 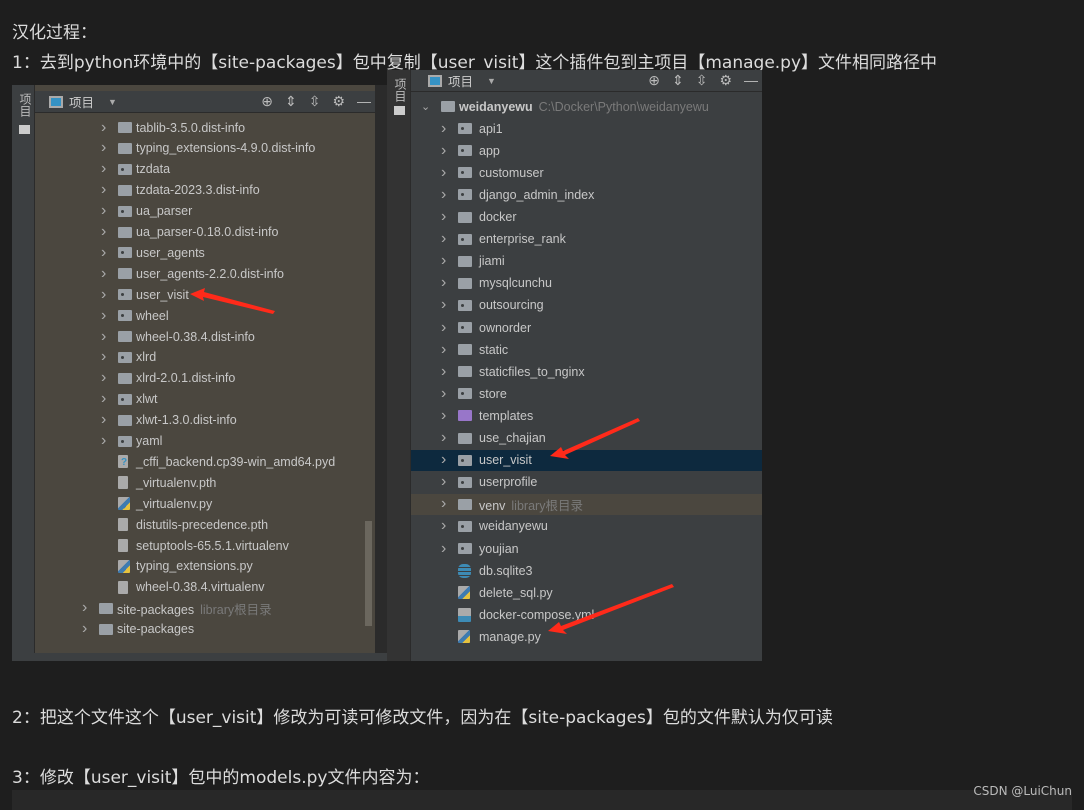 What do you see at coordinates (586, 349) in the screenshot?
I see `tree-item: › static` at bounding box center [586, 349].